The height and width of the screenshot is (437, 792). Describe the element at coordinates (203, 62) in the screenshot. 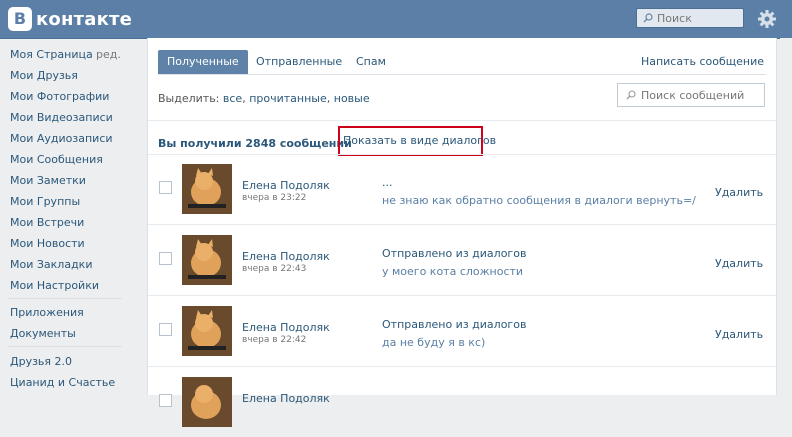

I see `tab-received: Полученные` at that location.